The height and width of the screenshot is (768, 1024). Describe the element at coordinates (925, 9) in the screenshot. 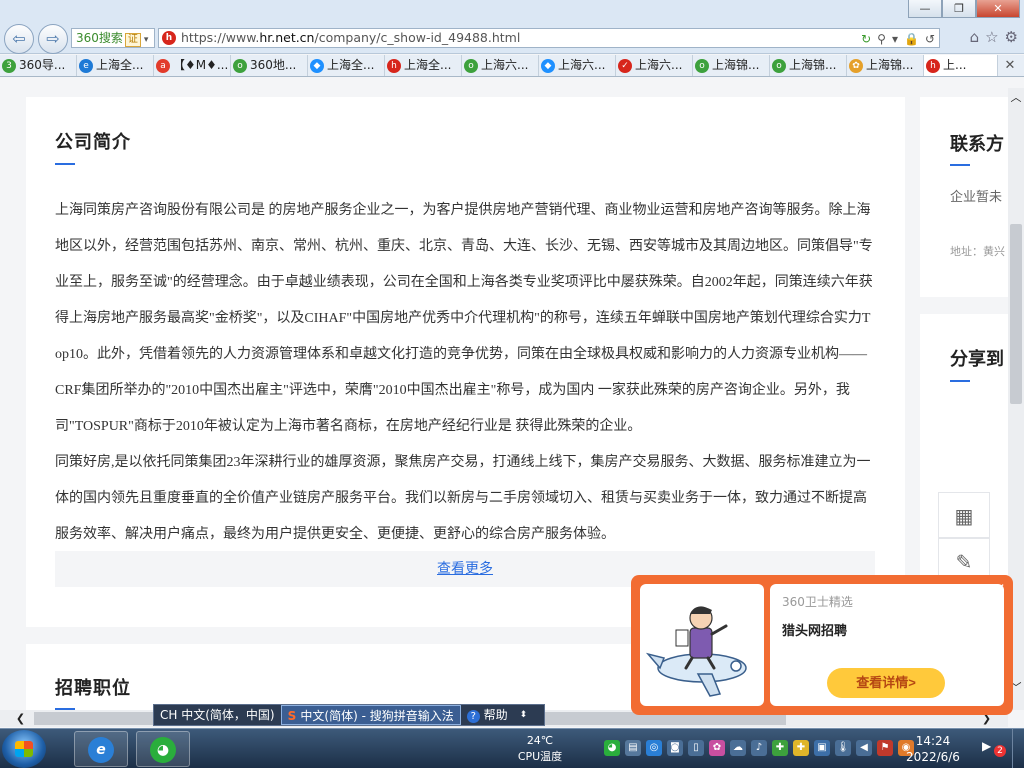

I see `minimize-button: —` at that location.